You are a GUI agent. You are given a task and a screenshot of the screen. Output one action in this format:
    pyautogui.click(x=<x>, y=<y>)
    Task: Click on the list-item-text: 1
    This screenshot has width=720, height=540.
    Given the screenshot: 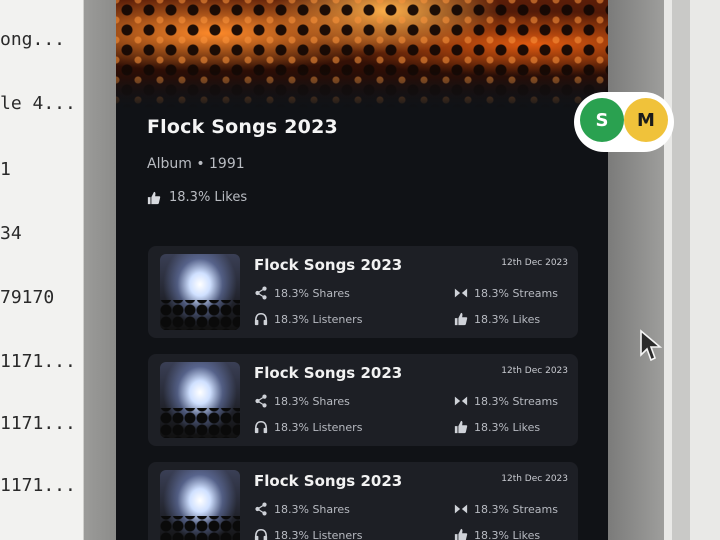 What is the action you would take?
    pyautogui.click(x=5, y=169)
    